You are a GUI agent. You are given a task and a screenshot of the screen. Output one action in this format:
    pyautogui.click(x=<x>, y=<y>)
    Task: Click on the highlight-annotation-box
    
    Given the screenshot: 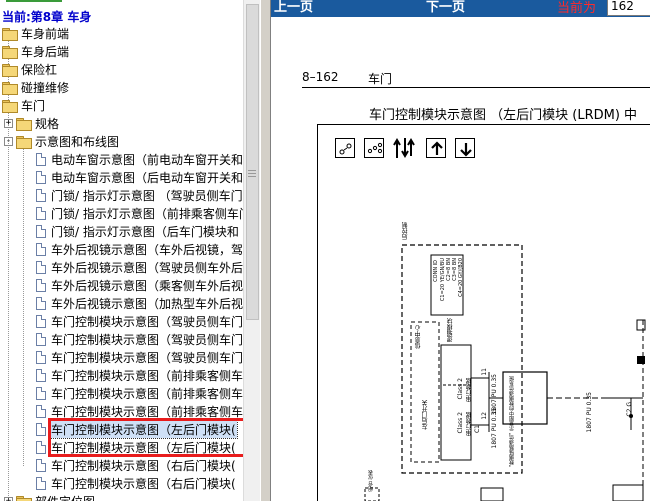 What is the action you would take?
    pyautogui.click(x=145, y=437)
    